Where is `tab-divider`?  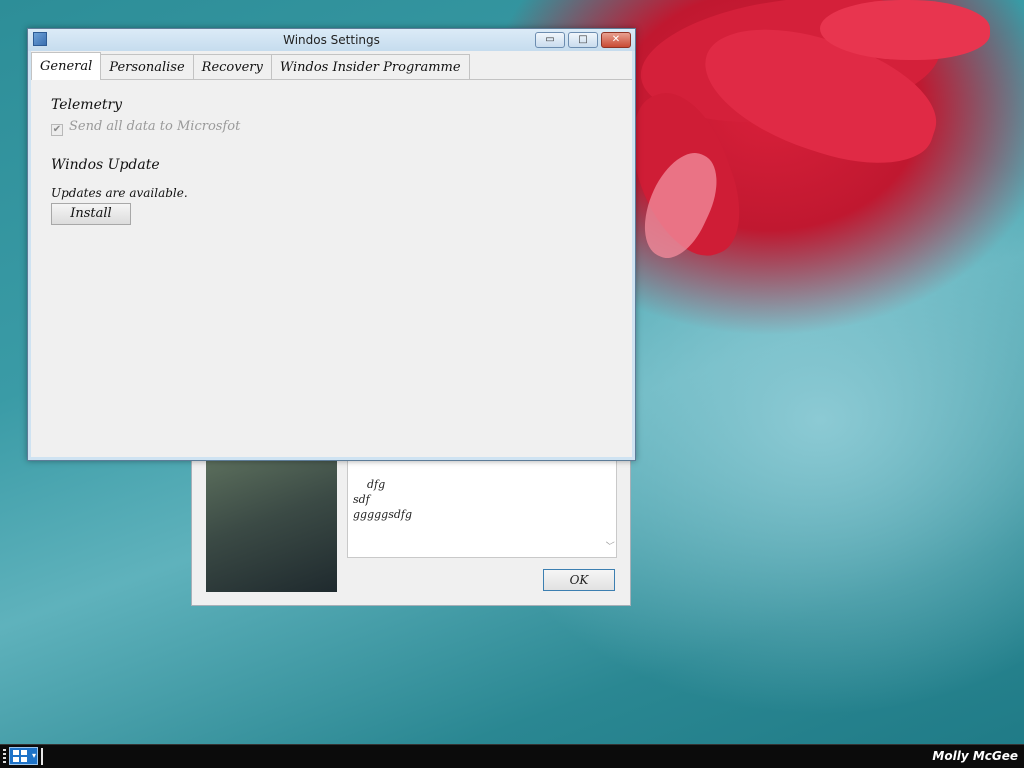
tab-divider is located at coordinates (331, 79).